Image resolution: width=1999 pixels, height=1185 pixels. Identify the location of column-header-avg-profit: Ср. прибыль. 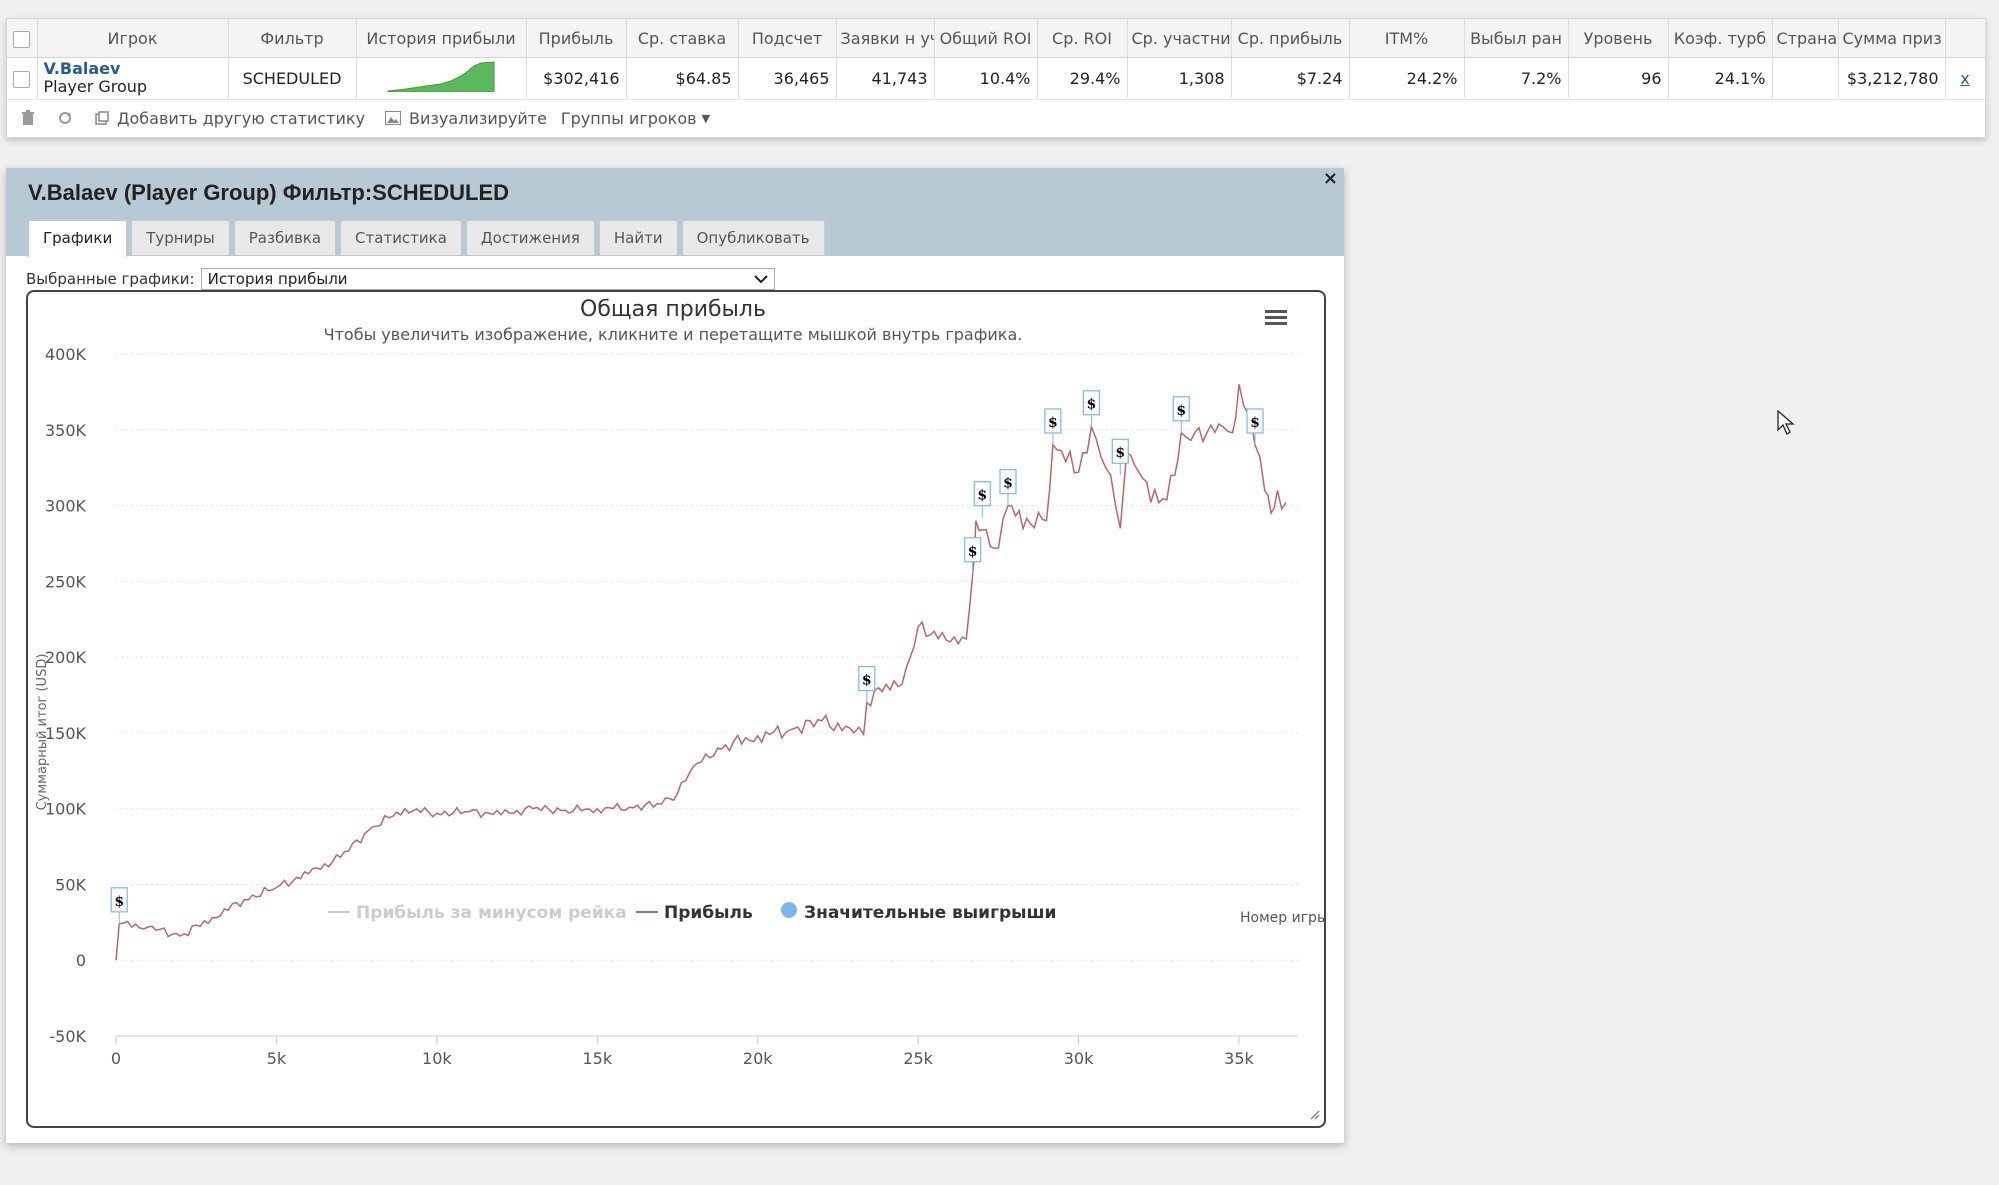
(1290, 38).